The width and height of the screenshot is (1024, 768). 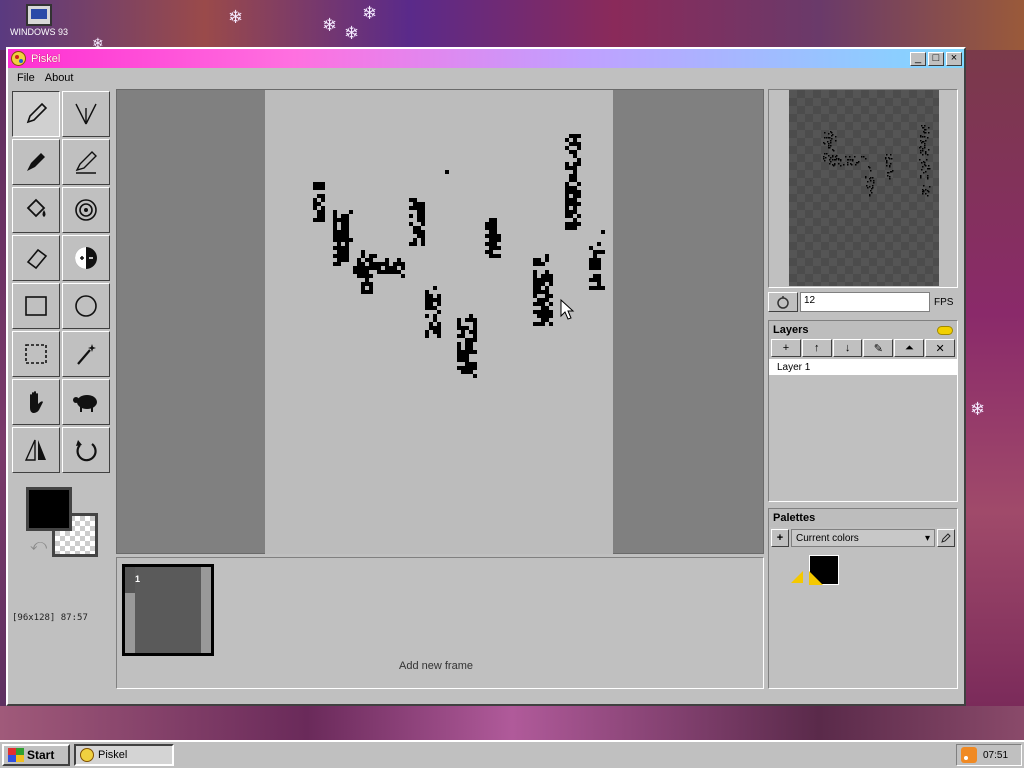 What do you see at coordinates (36, 755) in the screenshot?
I see `start-button: Start` at bounding box center [36, 755].